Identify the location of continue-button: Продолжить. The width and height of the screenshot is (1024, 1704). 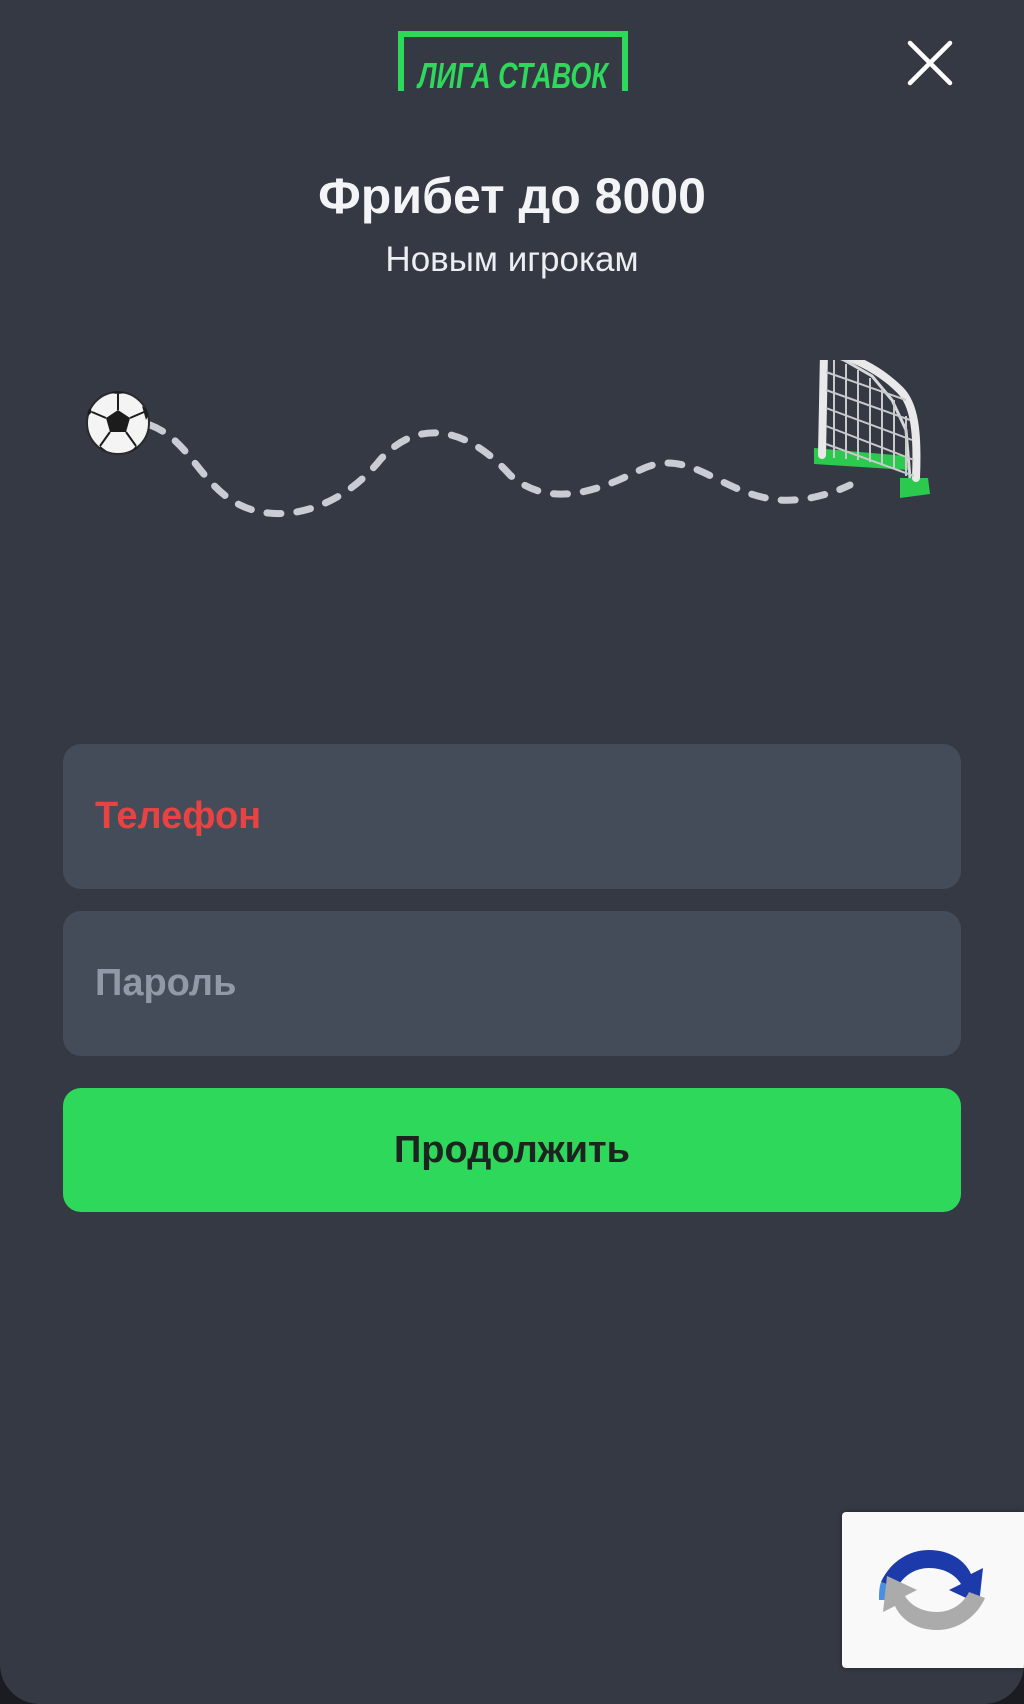
(512, 1150).